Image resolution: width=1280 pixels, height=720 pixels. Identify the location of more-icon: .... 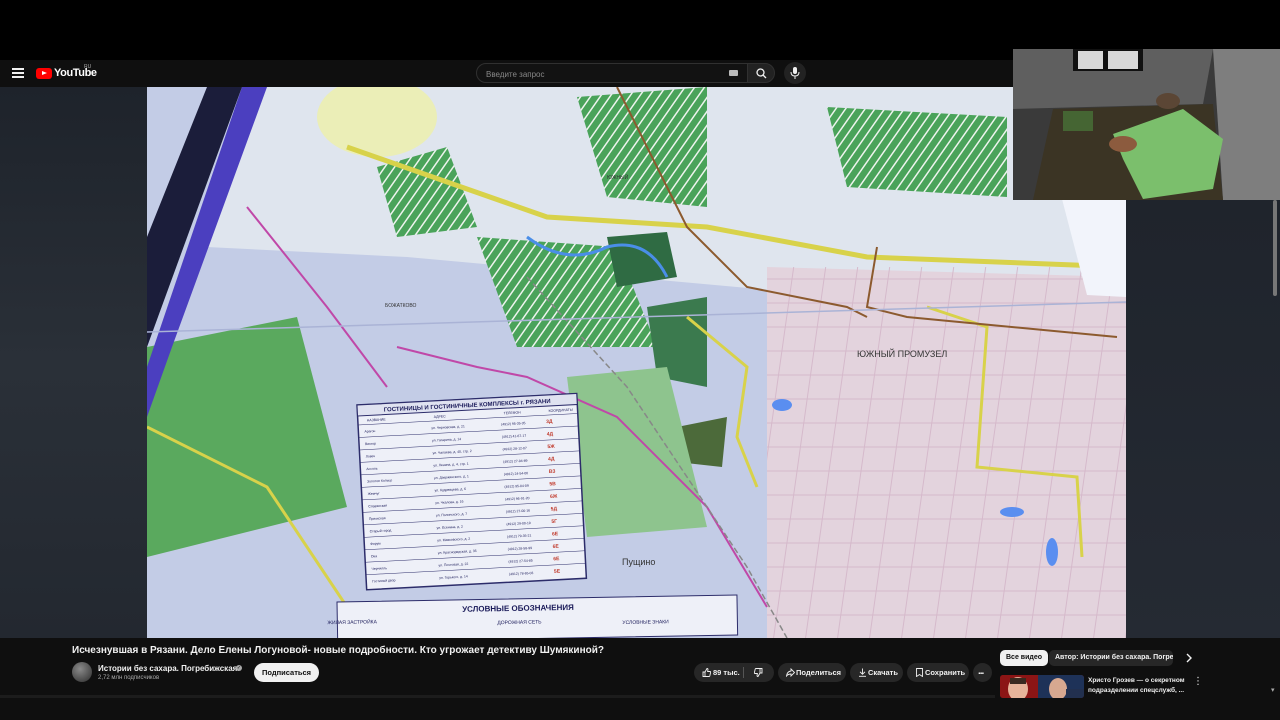
(981, 671).